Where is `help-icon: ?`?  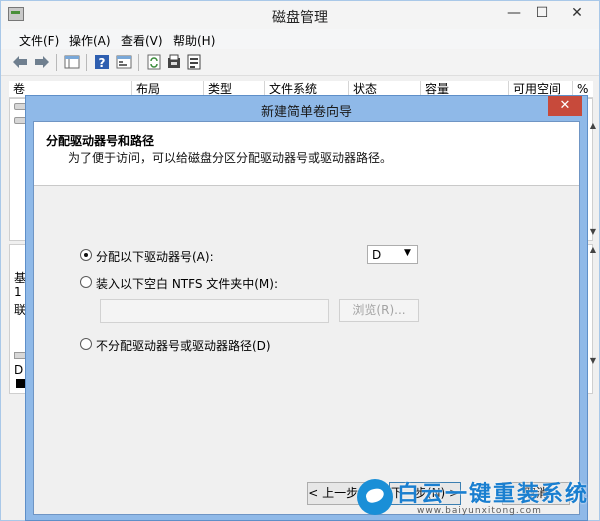
help-icon: ? is located at coordinates (102, 62).